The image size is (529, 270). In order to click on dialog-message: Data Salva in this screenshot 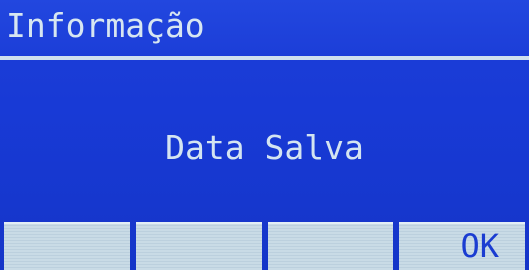, I will do `click(264, 147)`.